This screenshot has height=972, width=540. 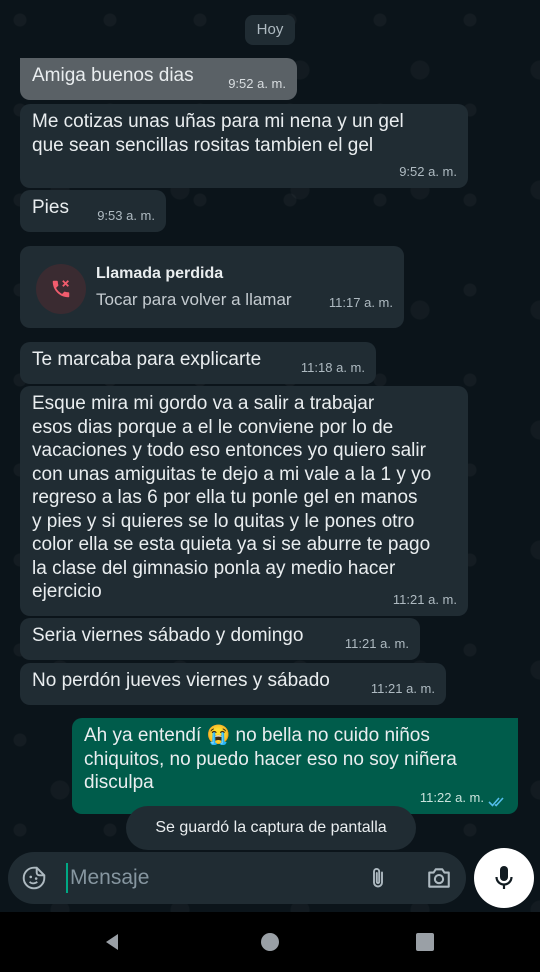 I want to click on home-icon, so click(x=270, y=942).